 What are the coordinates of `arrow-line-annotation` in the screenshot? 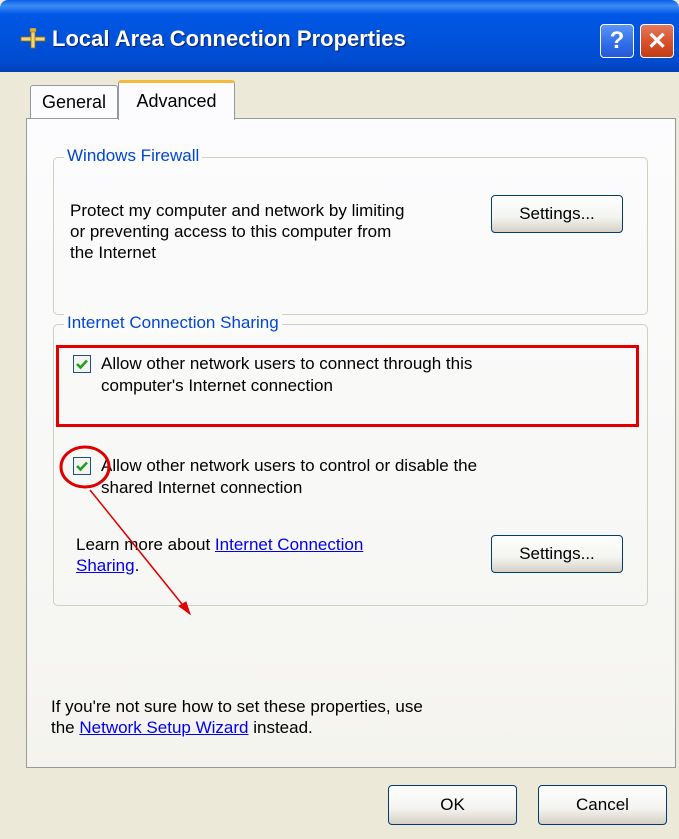 It's located at (140, 552).